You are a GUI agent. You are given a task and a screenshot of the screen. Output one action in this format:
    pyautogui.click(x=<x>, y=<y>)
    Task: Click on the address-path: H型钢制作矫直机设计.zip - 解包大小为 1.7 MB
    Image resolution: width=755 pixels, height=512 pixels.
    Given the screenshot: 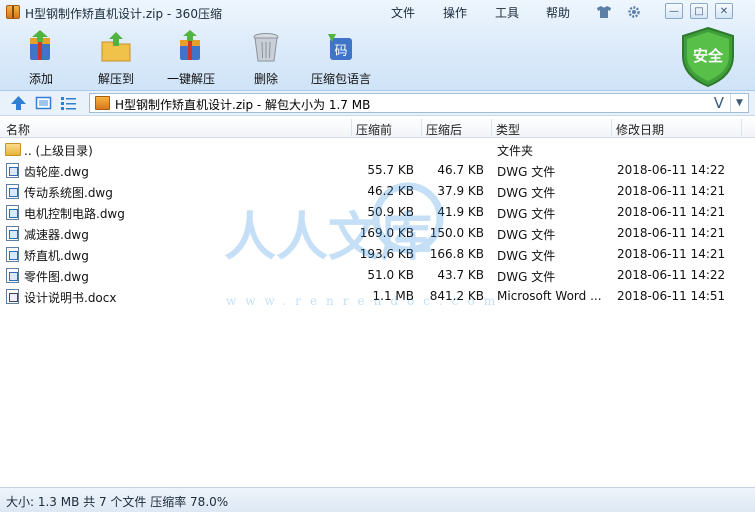 What is the action you would take?
    pyautogui.click(x=243, y=105)
    